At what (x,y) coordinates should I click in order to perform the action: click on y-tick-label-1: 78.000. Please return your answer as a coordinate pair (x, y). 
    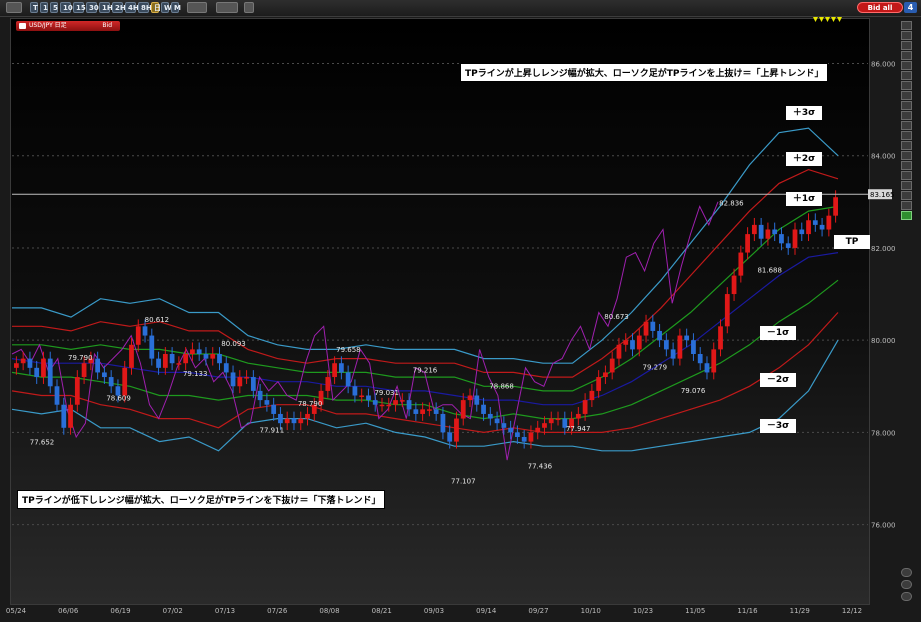
    Looking at the image, I should click on (883, 433).